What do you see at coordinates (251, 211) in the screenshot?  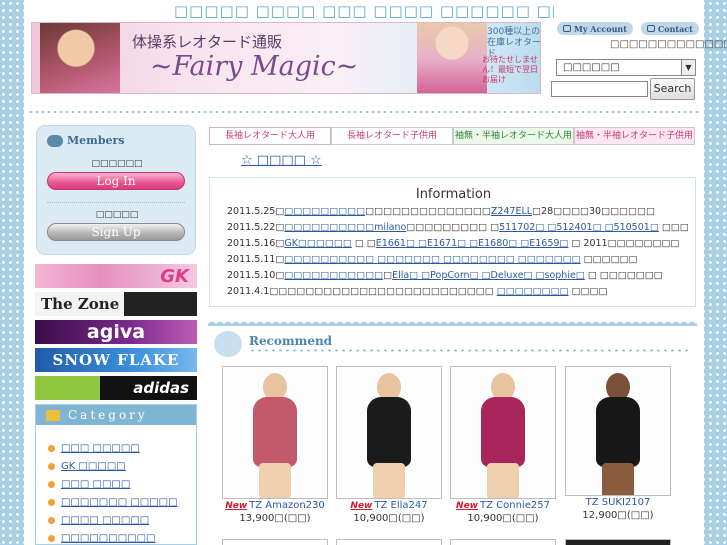 I see `news-date: 2011.5.25` at bounding box center [251, 211].